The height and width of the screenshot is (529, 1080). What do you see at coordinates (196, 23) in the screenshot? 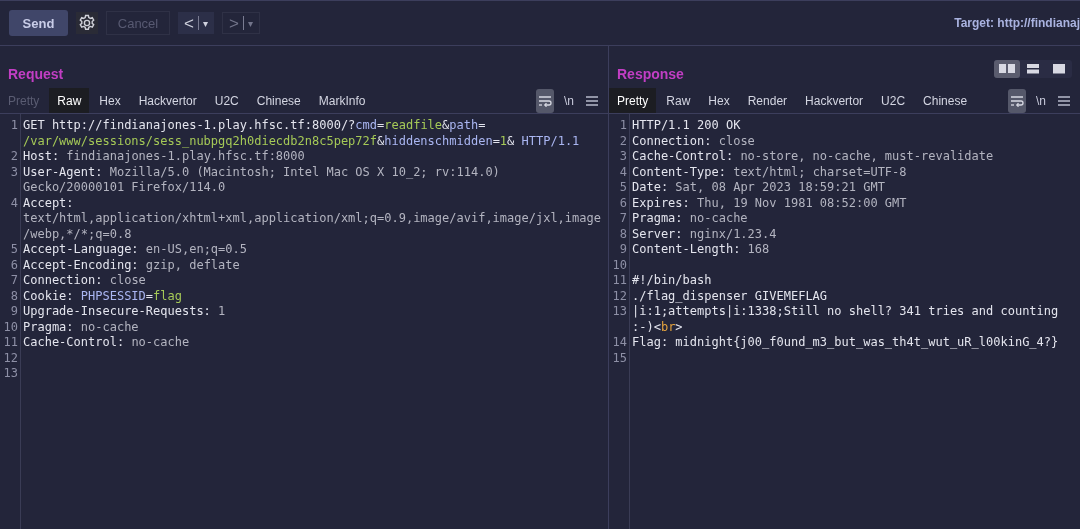
I see `back-button: < ▾` at bounding box center [196, 23].